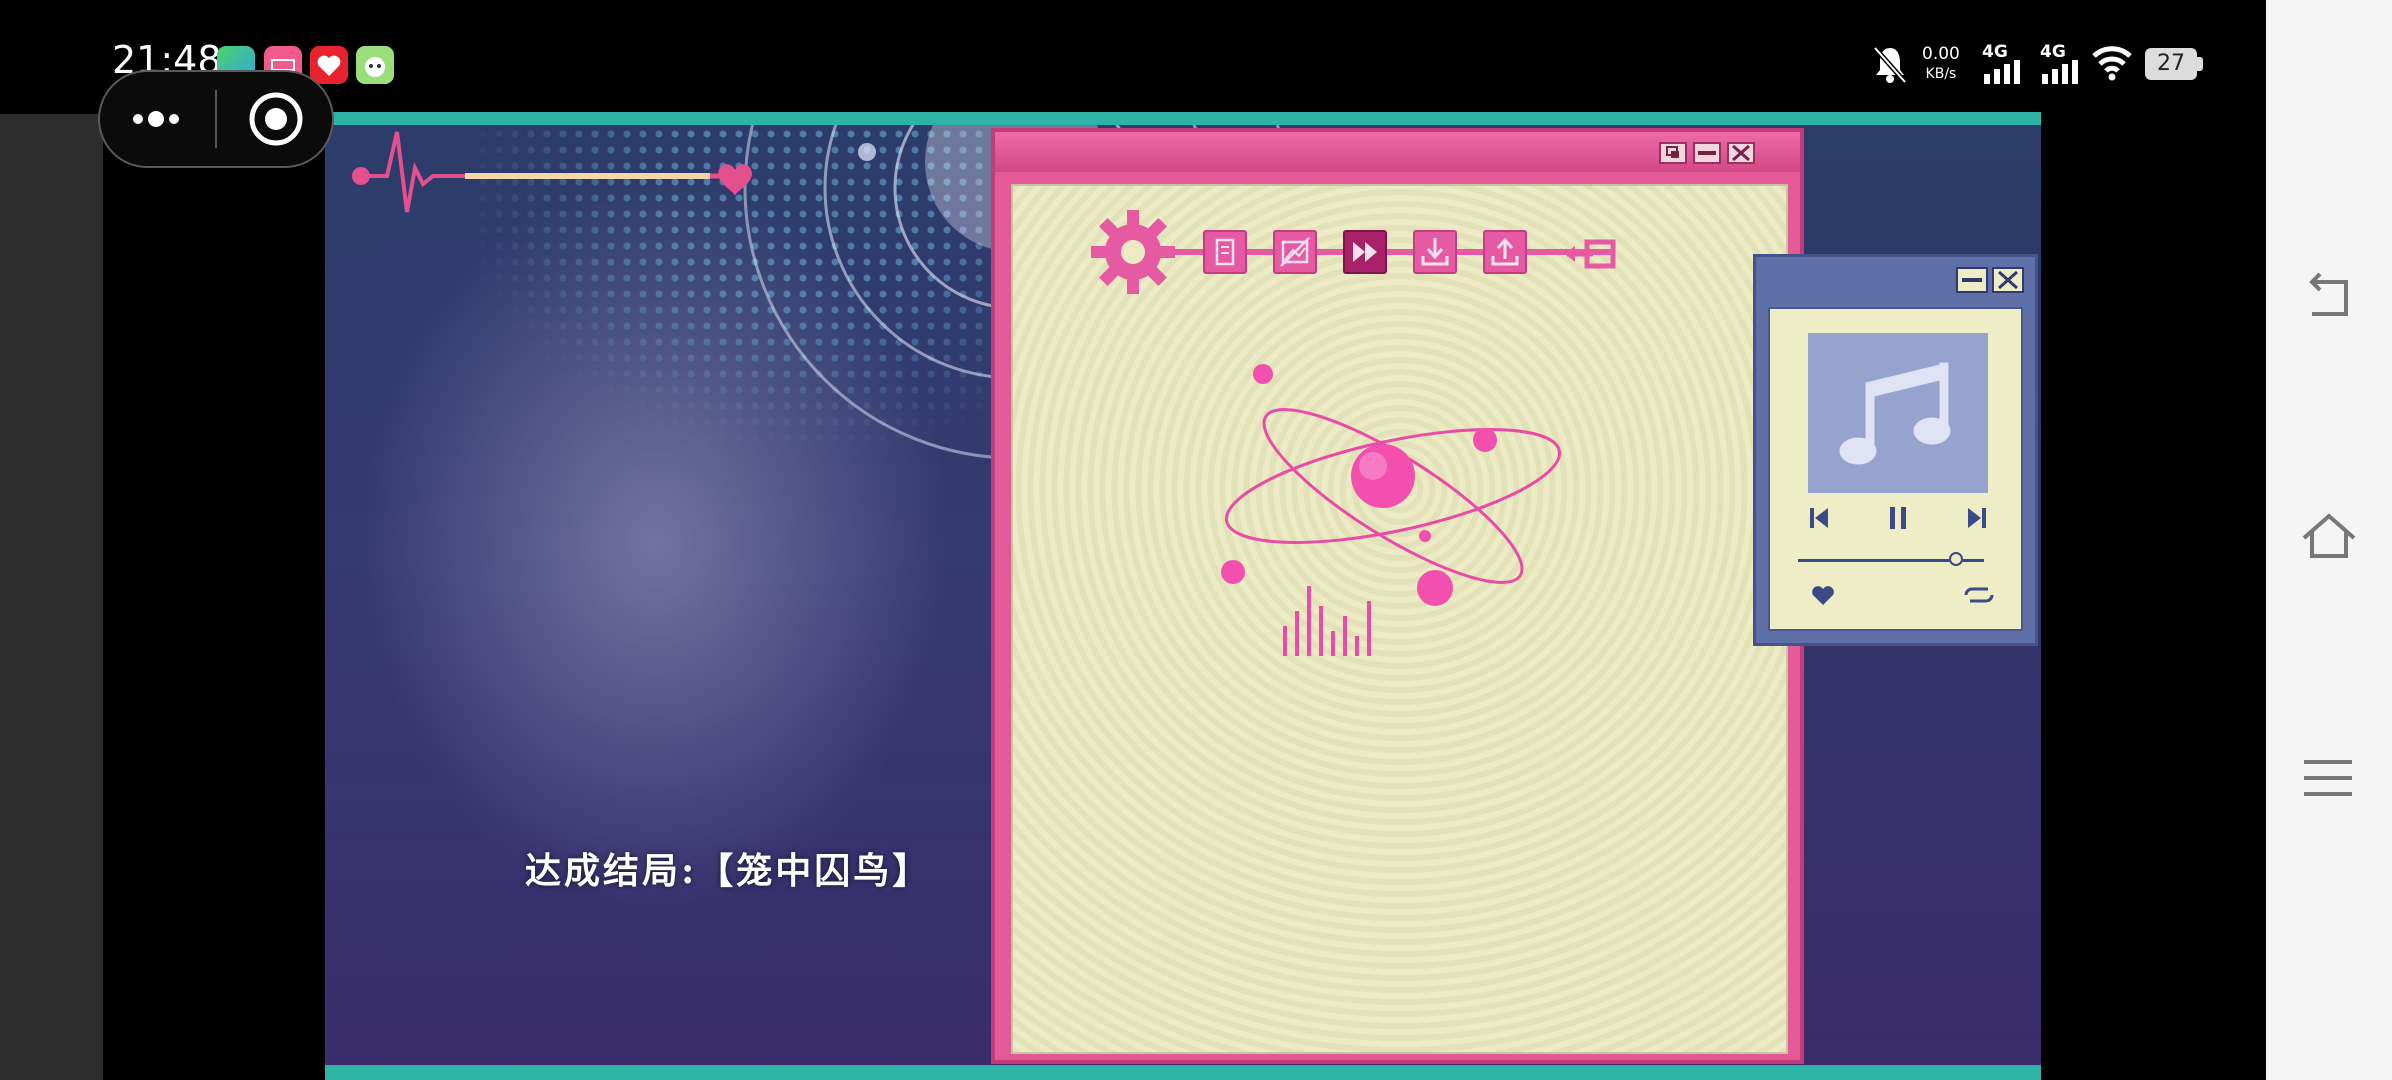 The image size is (2392, 1080). Describe the element at coordinates (1225, 252) in the screenshot. I see `notebook-icon` at that location.